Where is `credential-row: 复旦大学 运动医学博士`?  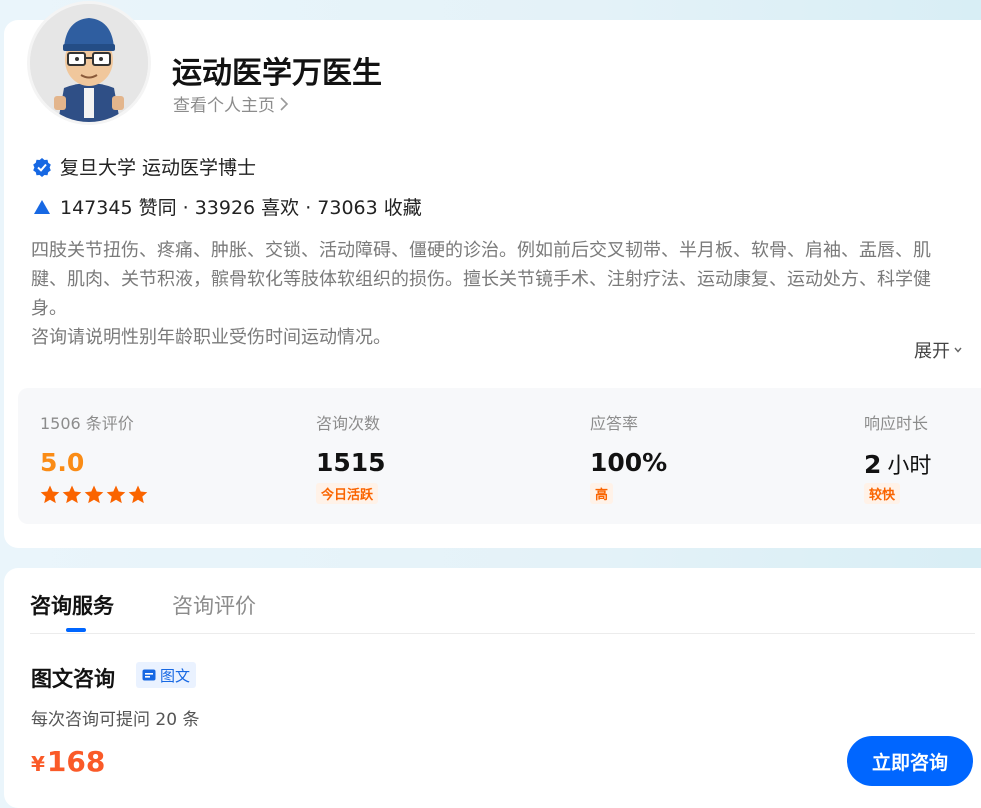 credential-row: 复旦大学 运动医学博士 is located at coordinates (144, 166).